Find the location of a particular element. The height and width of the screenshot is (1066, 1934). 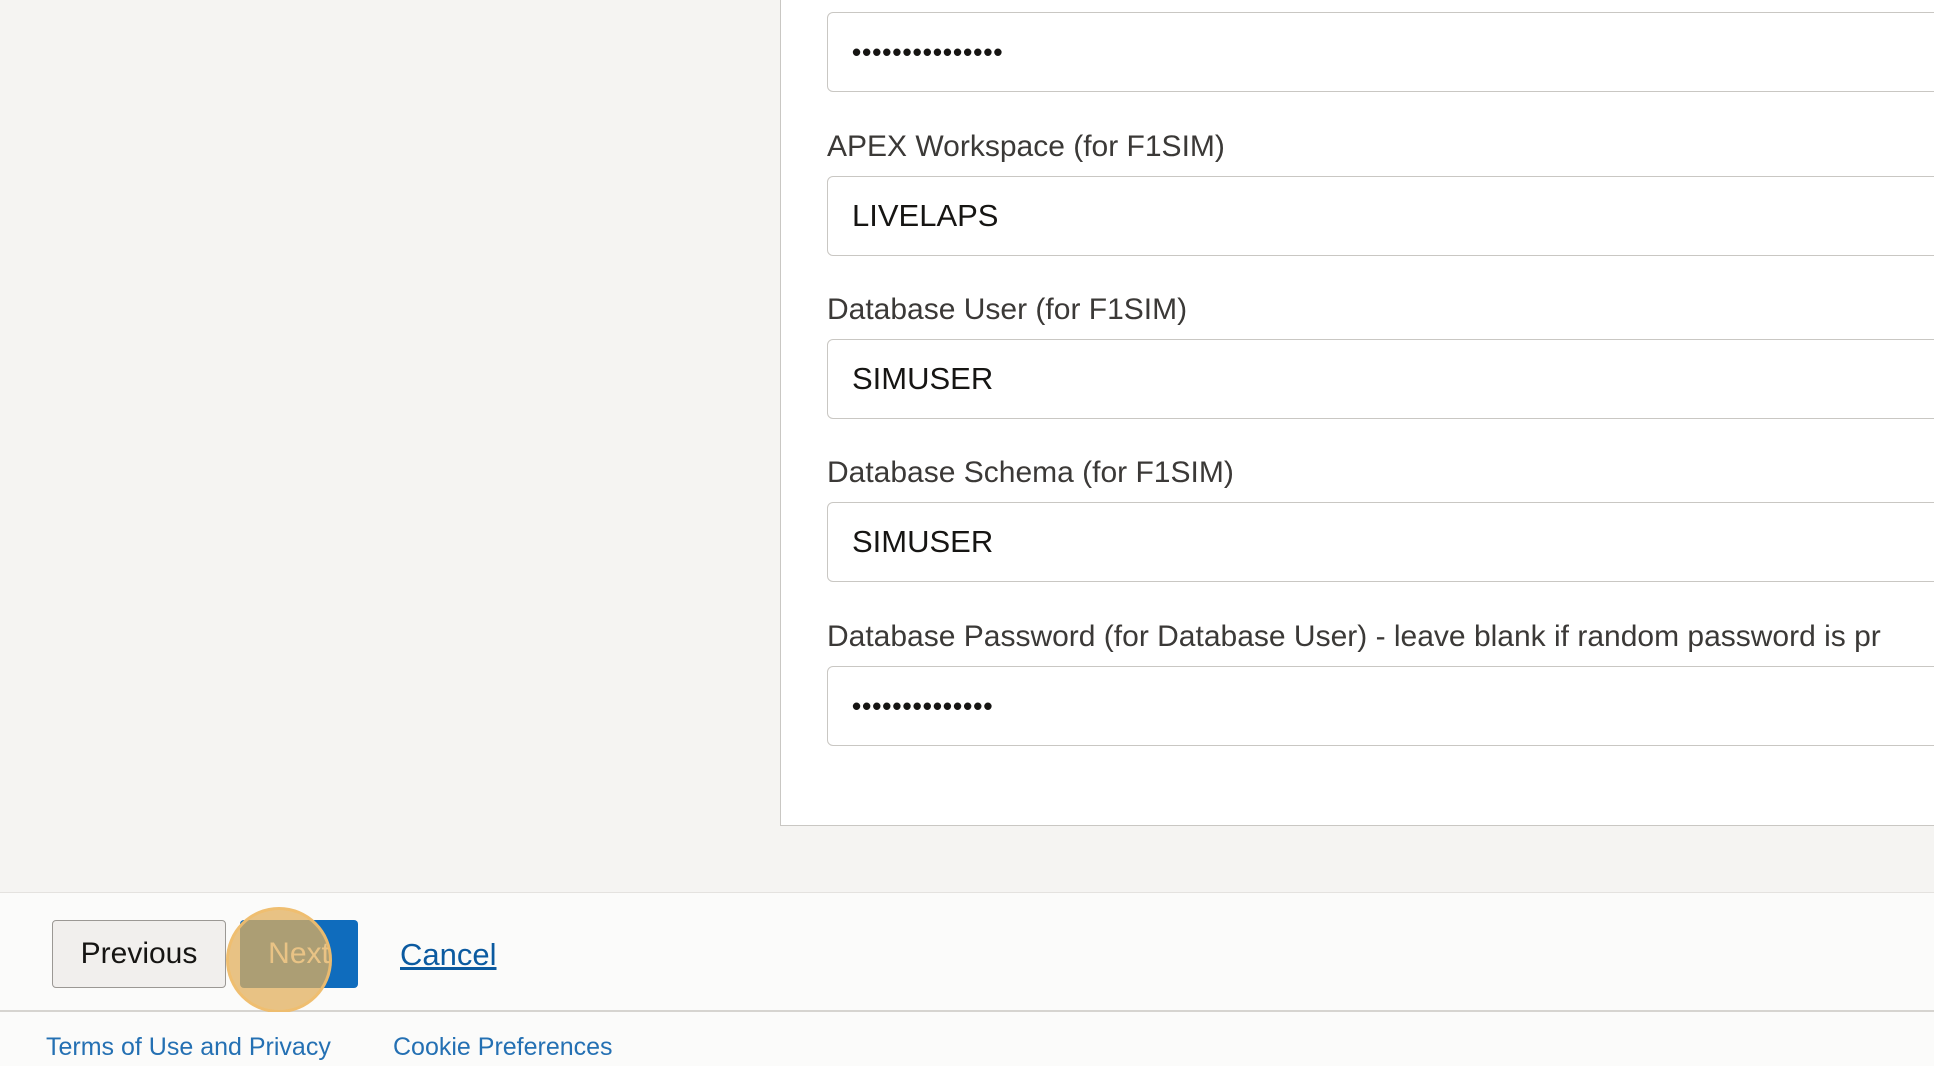

database-schema-input: SIMUSER is located at coordinates (1380, 542).